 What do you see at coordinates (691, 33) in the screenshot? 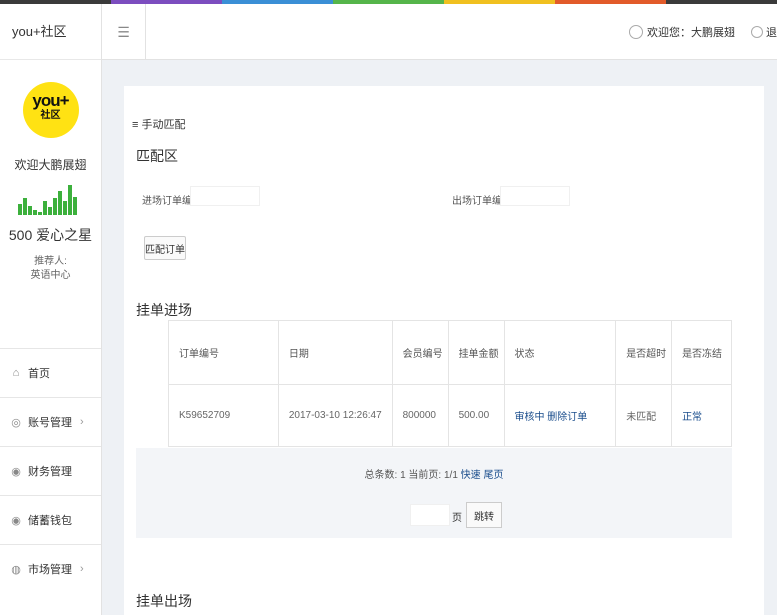
I see `greeting-text: 欢迎您：大鹏展翅` at bounding box center [691, 33].